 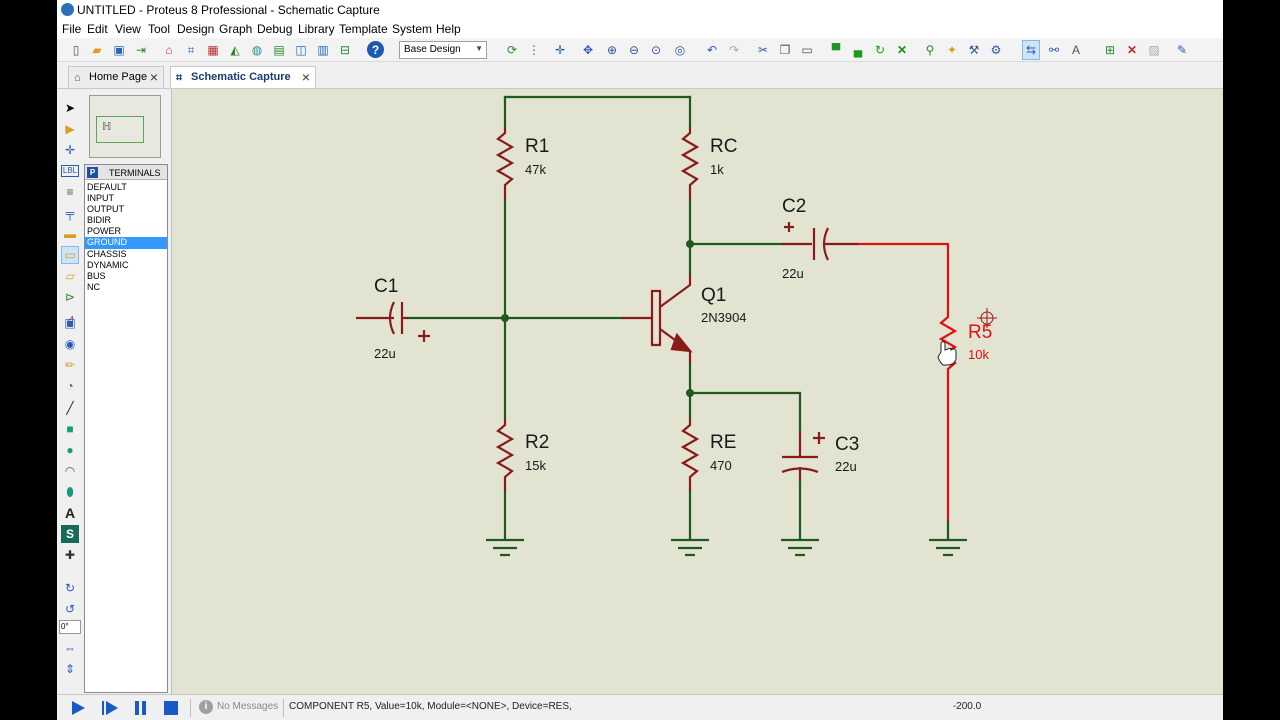 I want to click on list-item: BIDIR, so click(x=126, y=220).